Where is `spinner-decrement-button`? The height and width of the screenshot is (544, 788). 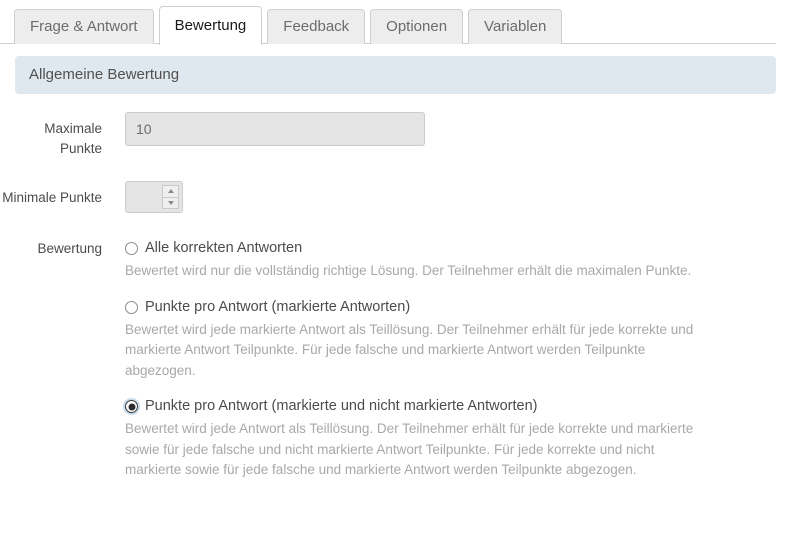 spinner-decrement-button is located at coordinates (170, 202).